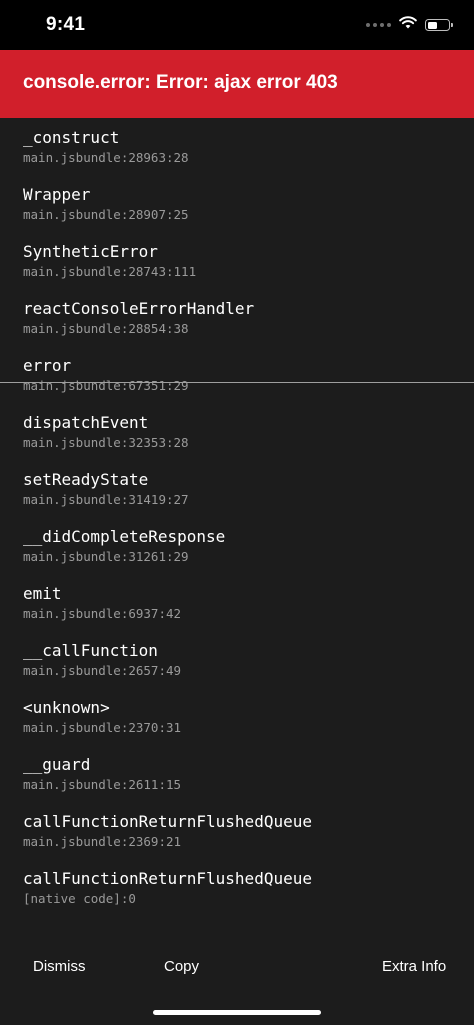 Image resolution: width=474 pixels, height=1025 pixels. I want to click on frame-location: main.jsbundle:28907:25, so click(106, 214).